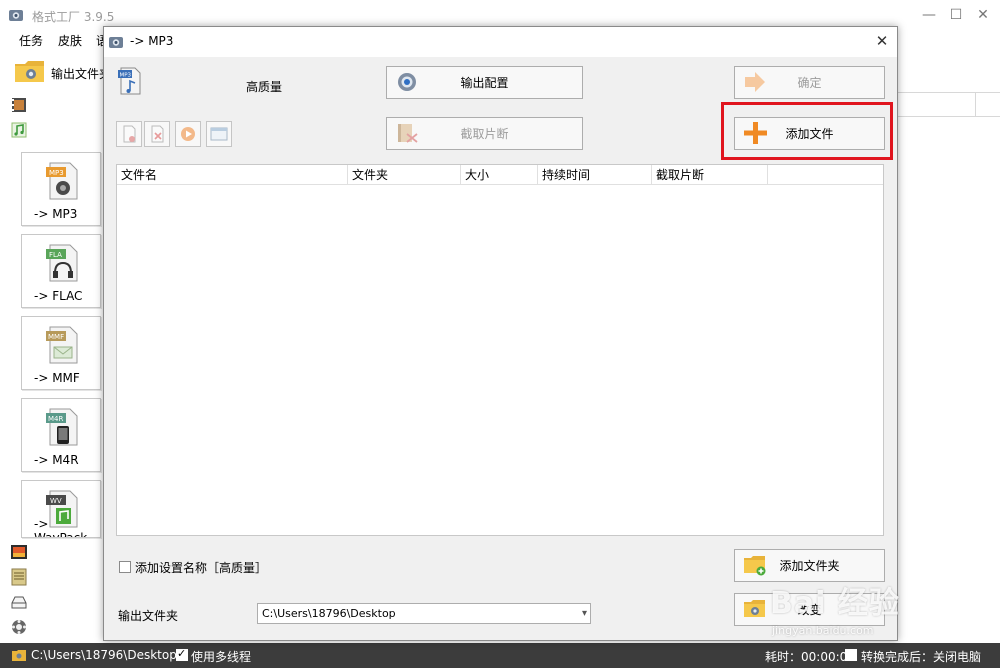 This screenshot has width=1000, height=668. Describe the element at coordinates (56, 460) in the screenshot. I see `tile-label: -> M4R` at that location.